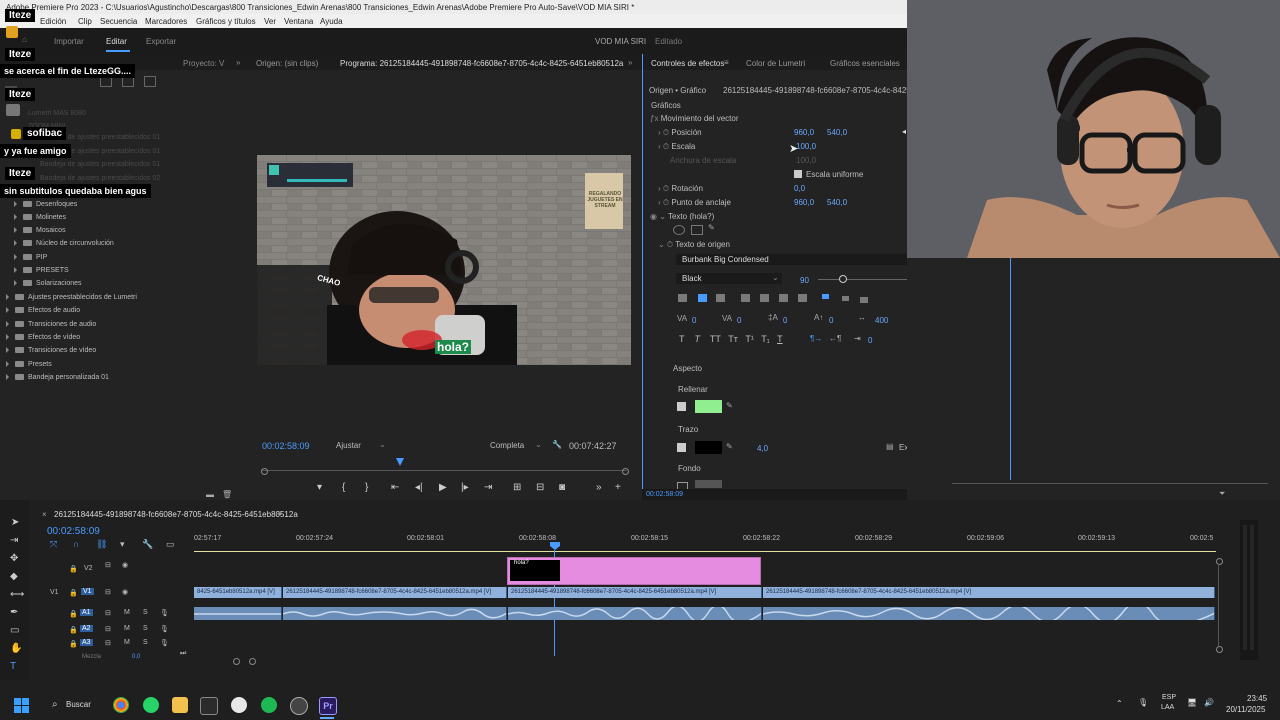 The image size is (1280, 720). I want to click on tab-editar: Editar, so click(116, 41).